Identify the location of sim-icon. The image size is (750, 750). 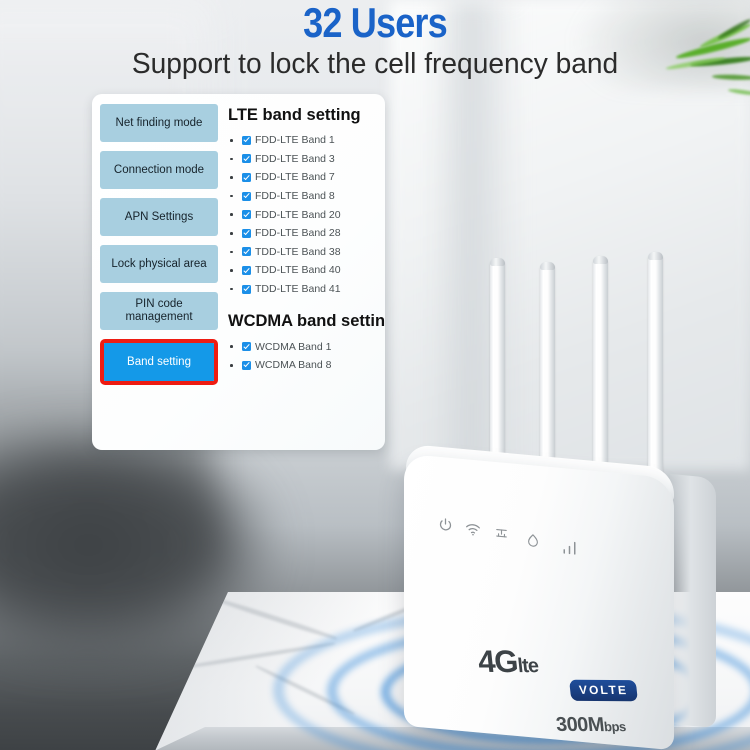
(533, 540).